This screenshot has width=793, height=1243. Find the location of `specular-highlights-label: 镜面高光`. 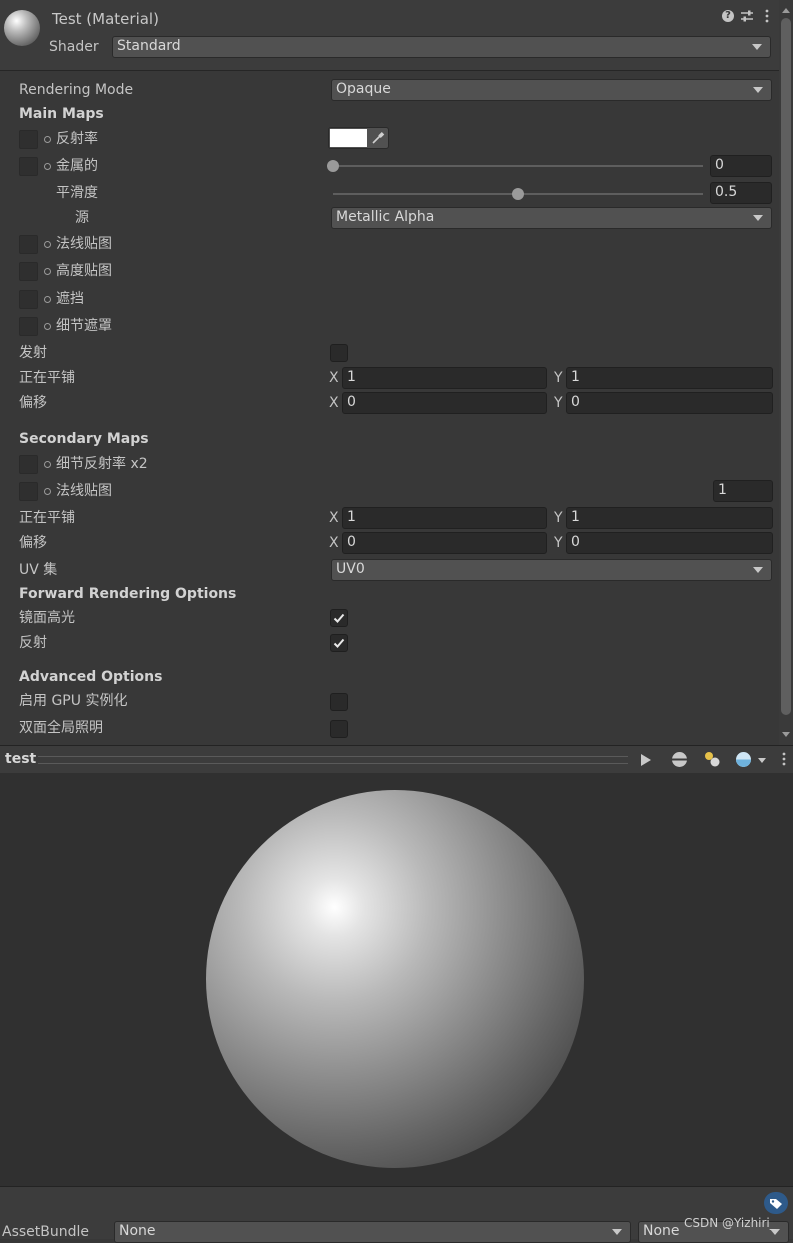

specular-highlights-label: 镜面高光 is located at coordinates (47, 618).